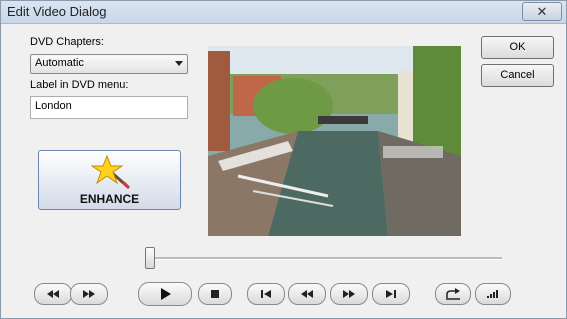 This screenshot has height=319, width=567. I want to click on share-icon, so click(453, 294).